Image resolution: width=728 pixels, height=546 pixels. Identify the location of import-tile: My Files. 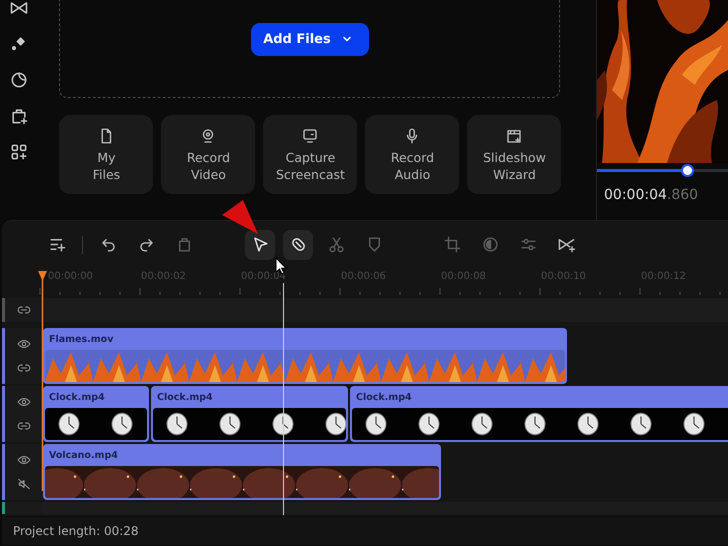
(106, 154).